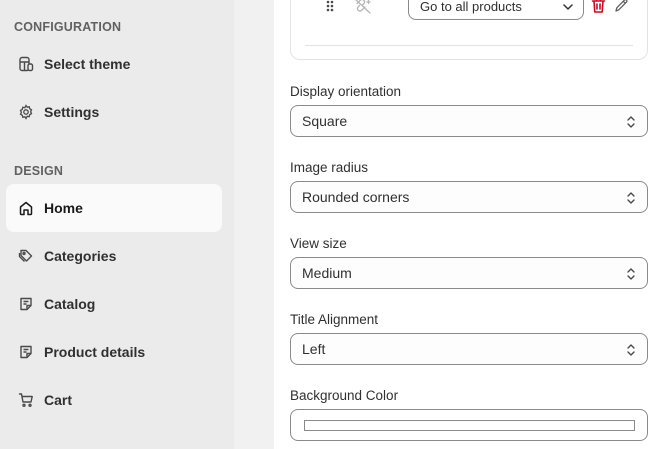  What do you see at coordinates (39, 171) in the screenshot?
I see `section-label-design: DESIGN` at bounding box center [39, 171].